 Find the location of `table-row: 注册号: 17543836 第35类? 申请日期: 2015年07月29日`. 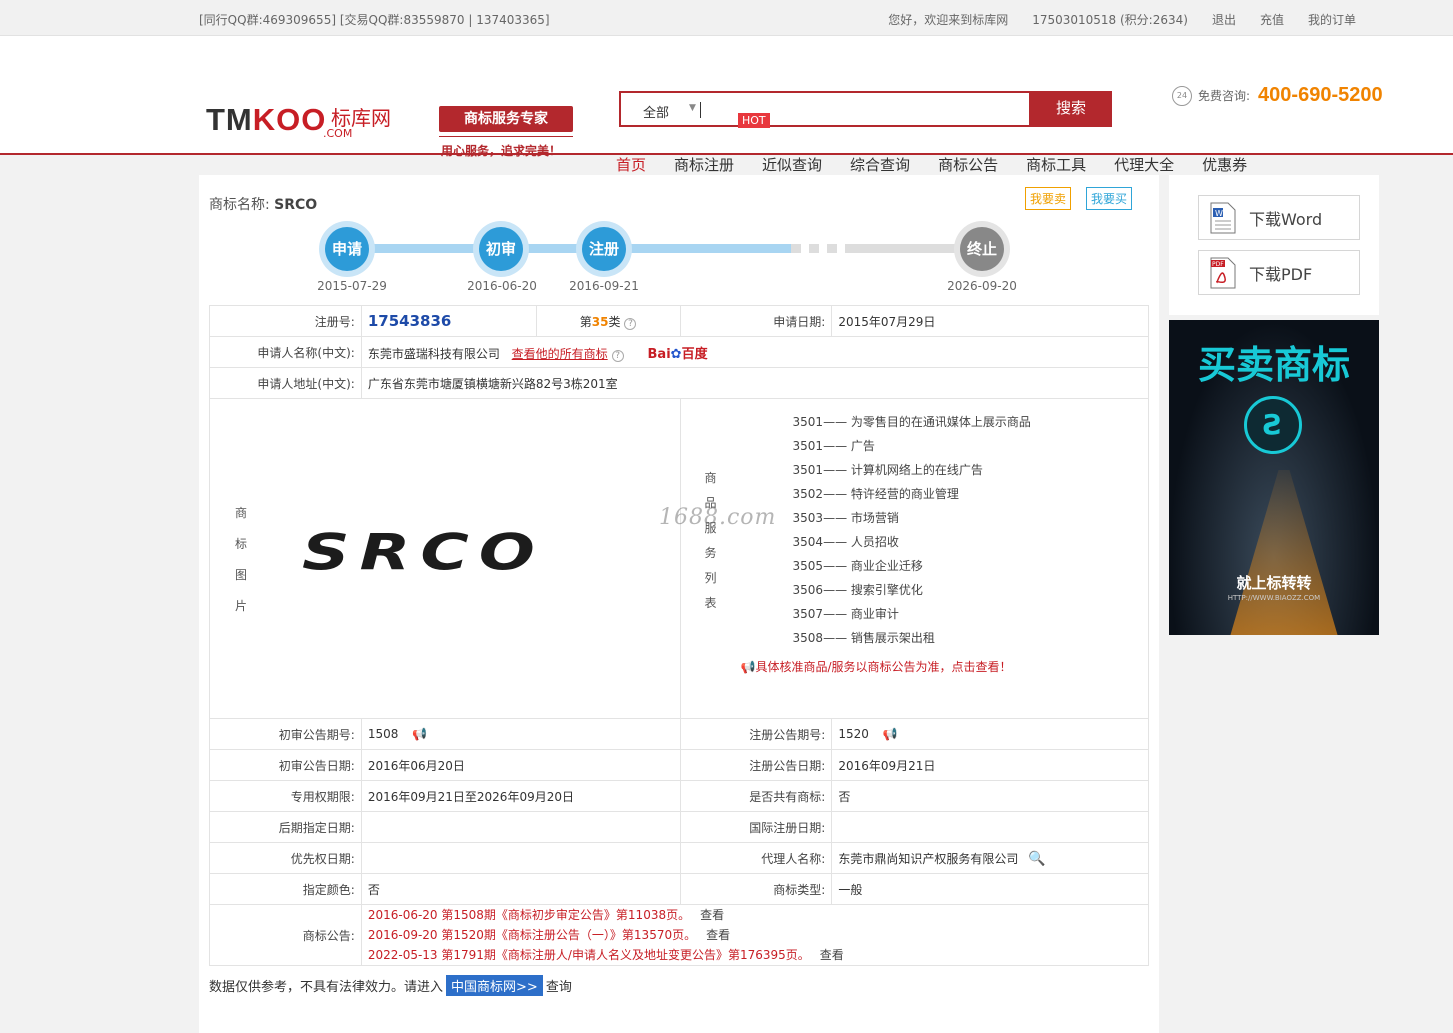

table-row: 注册号: 17543836 第35类? 申请日期: 2015年07月29日 is located at coordinates (679, 321).